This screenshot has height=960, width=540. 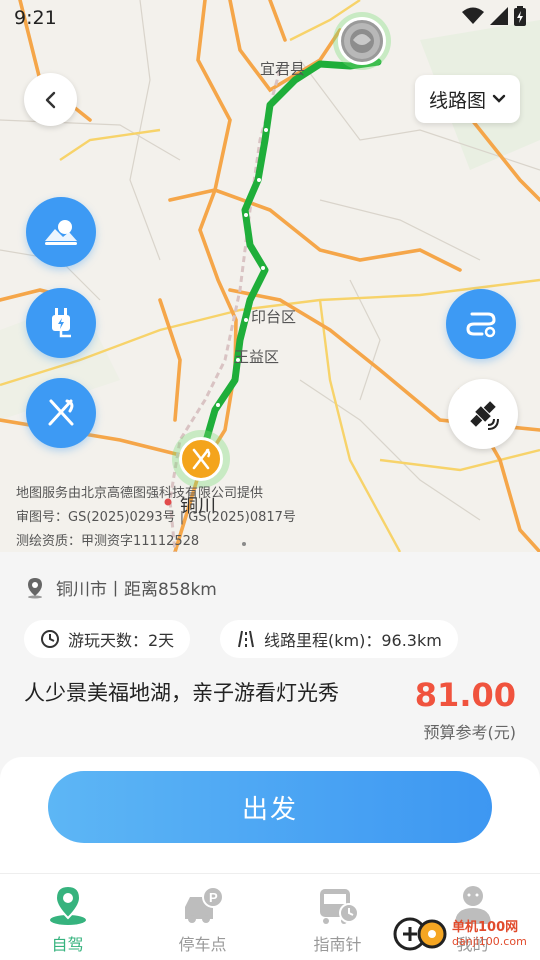 I want to click on status-time: 9:21, so click(x=35, y=18).